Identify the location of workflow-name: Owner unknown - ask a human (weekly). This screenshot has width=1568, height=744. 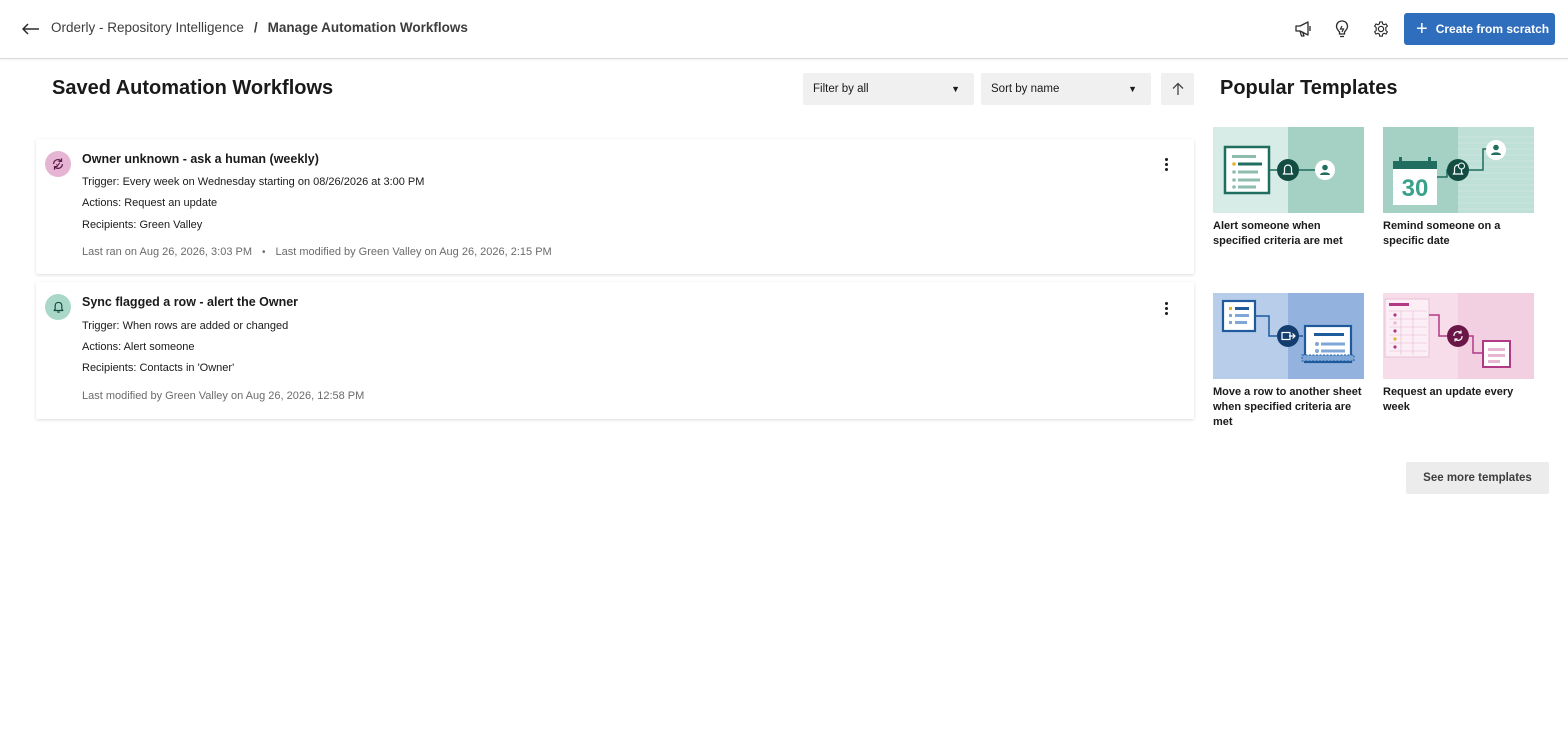
(200, 159).